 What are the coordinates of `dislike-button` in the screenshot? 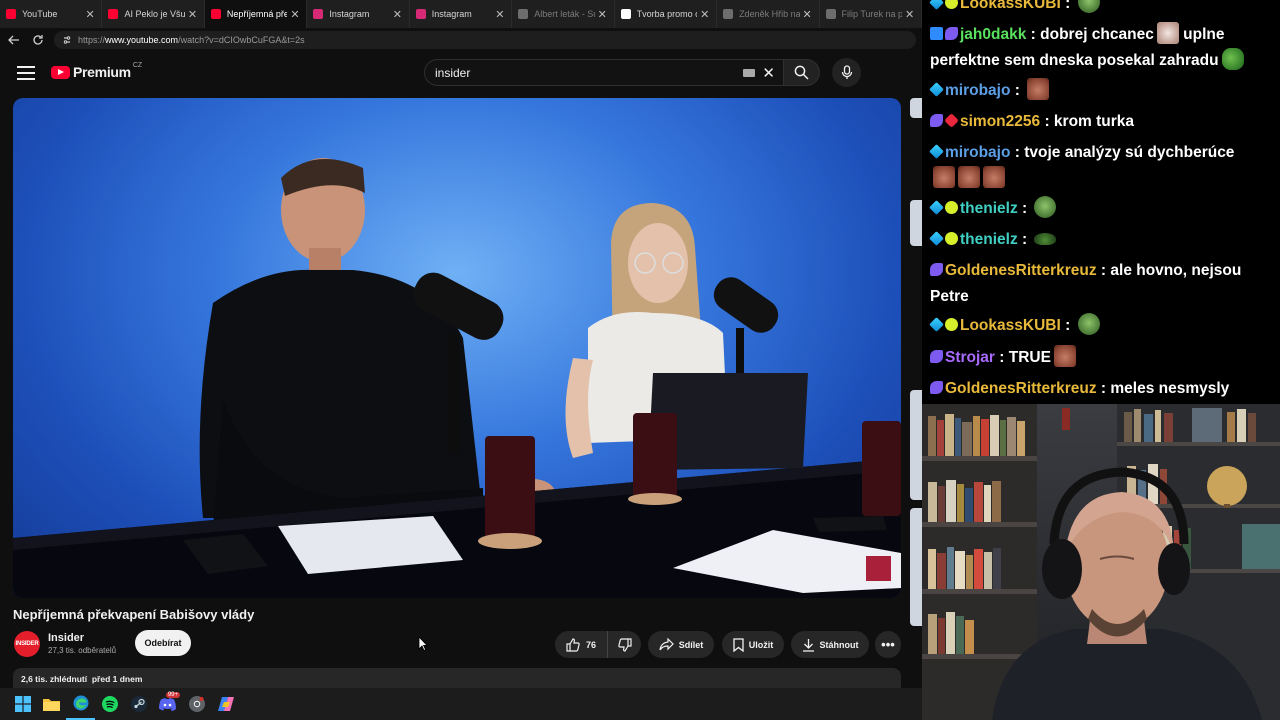 It's located at (624, 644).